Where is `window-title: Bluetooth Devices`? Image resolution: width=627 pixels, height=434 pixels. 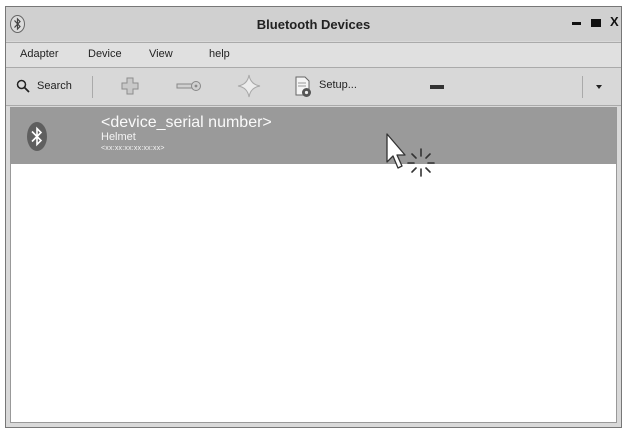
window-title: Bluetooth Devices is located at coordinates (313, 24).